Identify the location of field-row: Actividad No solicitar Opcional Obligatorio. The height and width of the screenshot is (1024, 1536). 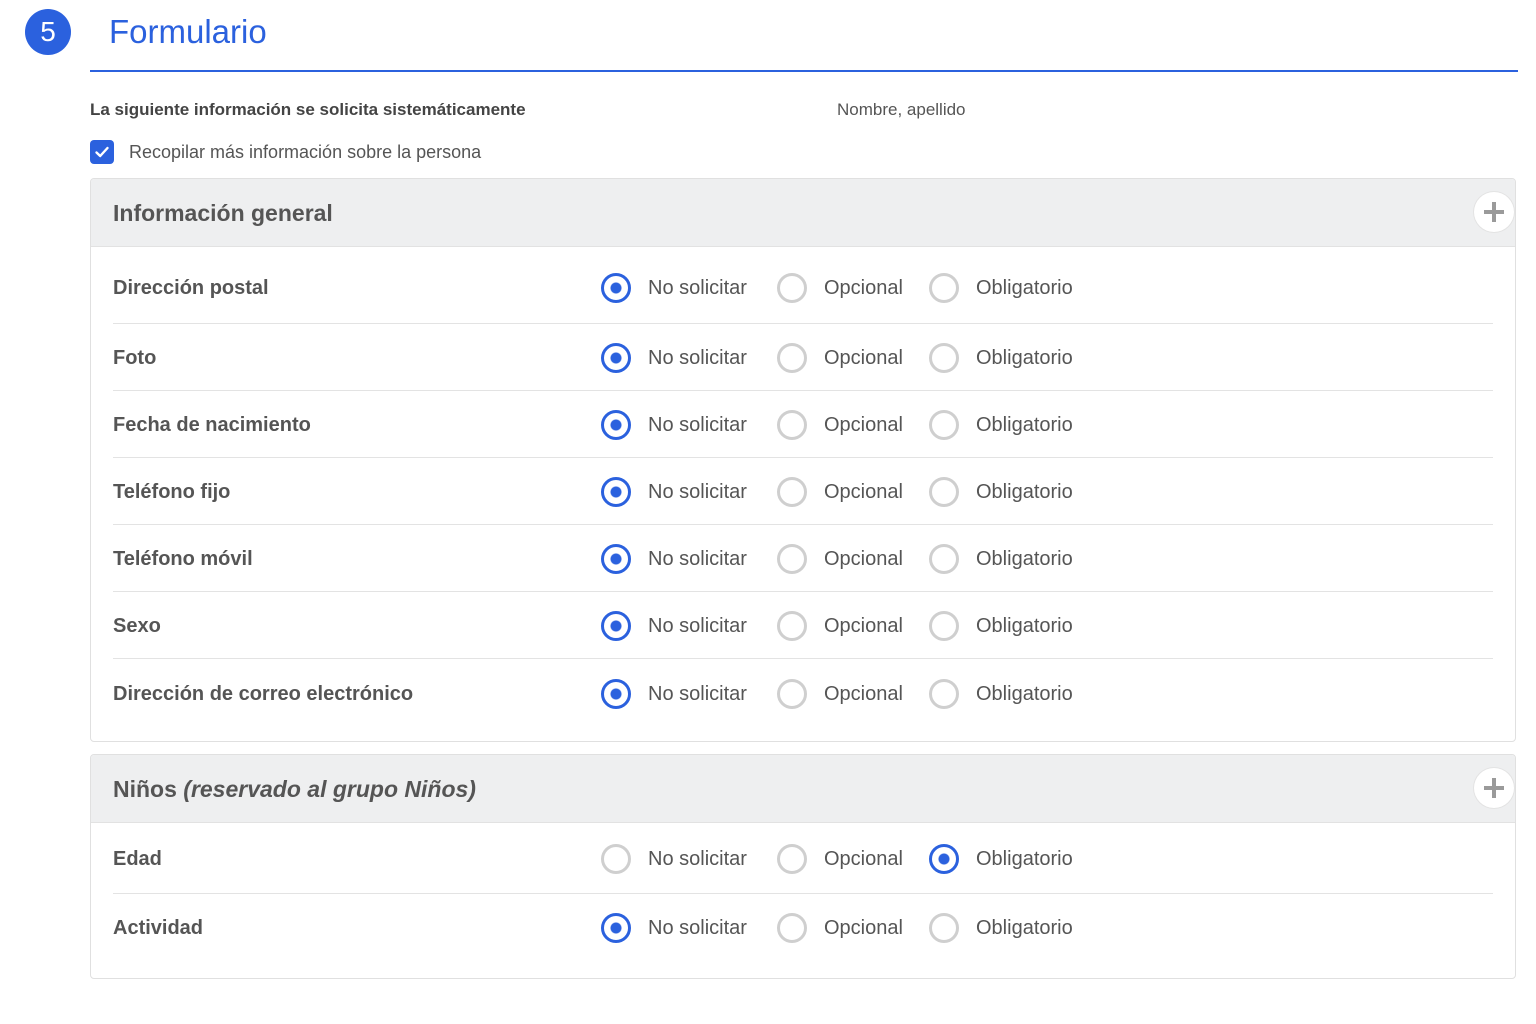
(803, 927).